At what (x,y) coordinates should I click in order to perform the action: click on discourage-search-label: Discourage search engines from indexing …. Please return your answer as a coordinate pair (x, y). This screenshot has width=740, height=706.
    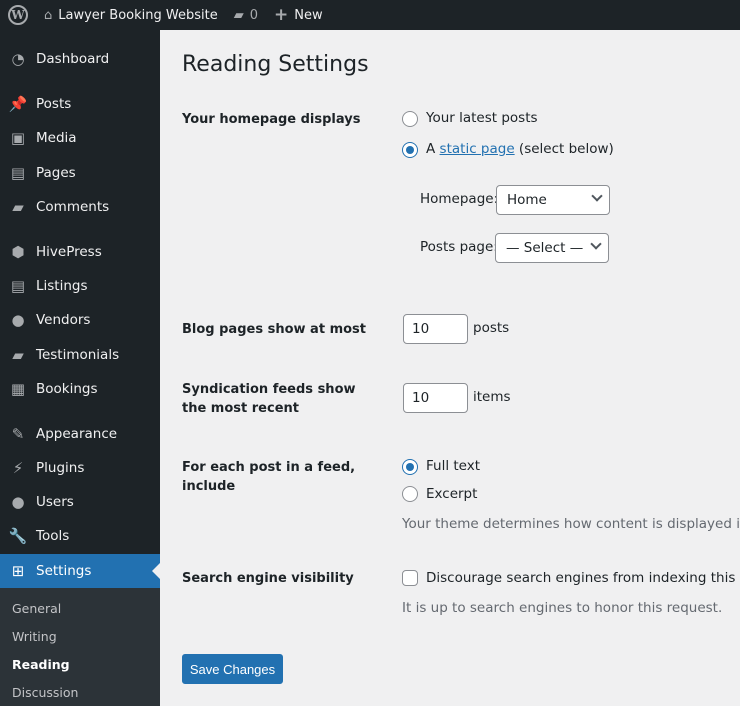
    Looking at the image, I should click on (583, 578).